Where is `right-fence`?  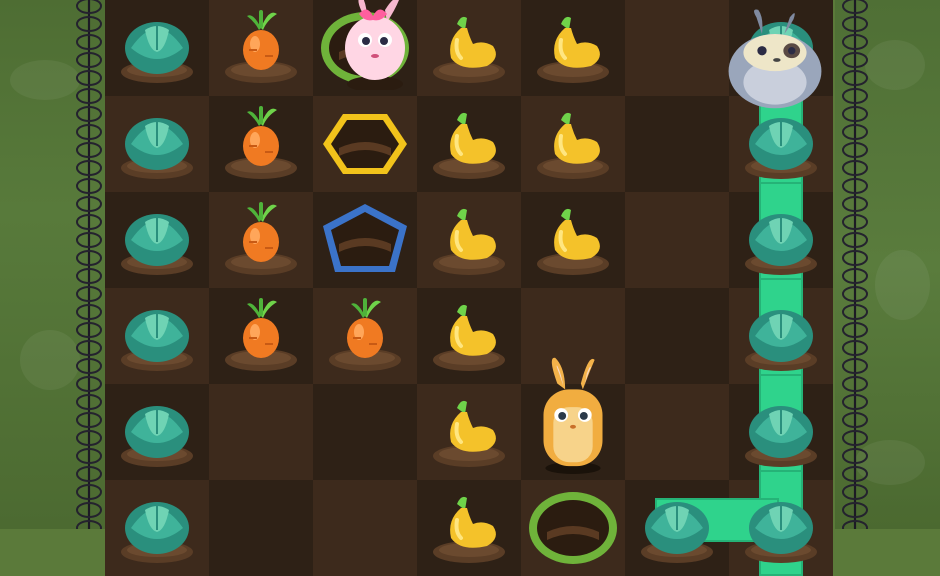
right-fence is located at coordinates (855, 268).